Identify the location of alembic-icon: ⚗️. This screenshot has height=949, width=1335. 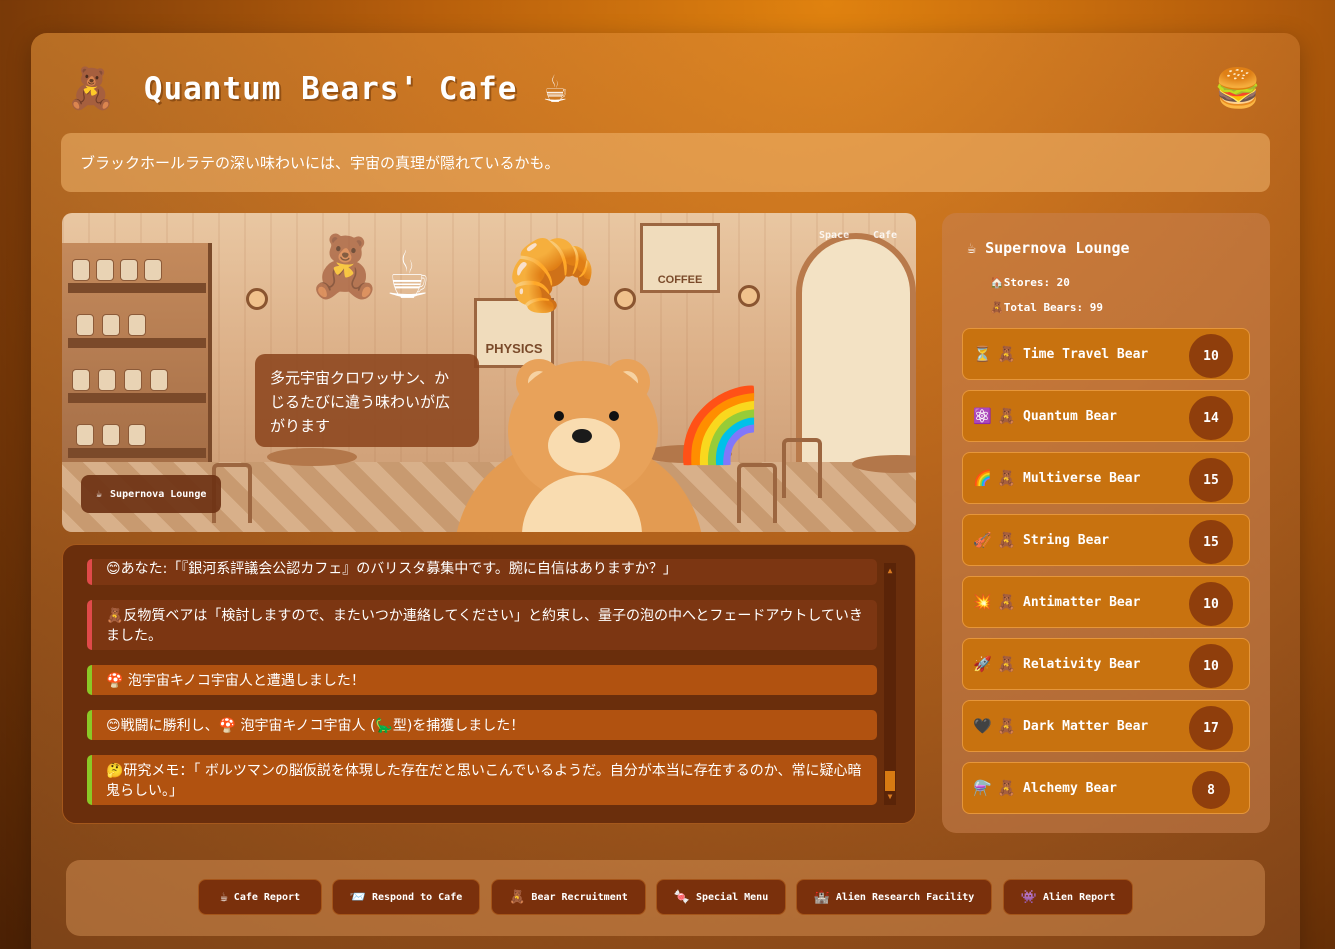
(982, 788).